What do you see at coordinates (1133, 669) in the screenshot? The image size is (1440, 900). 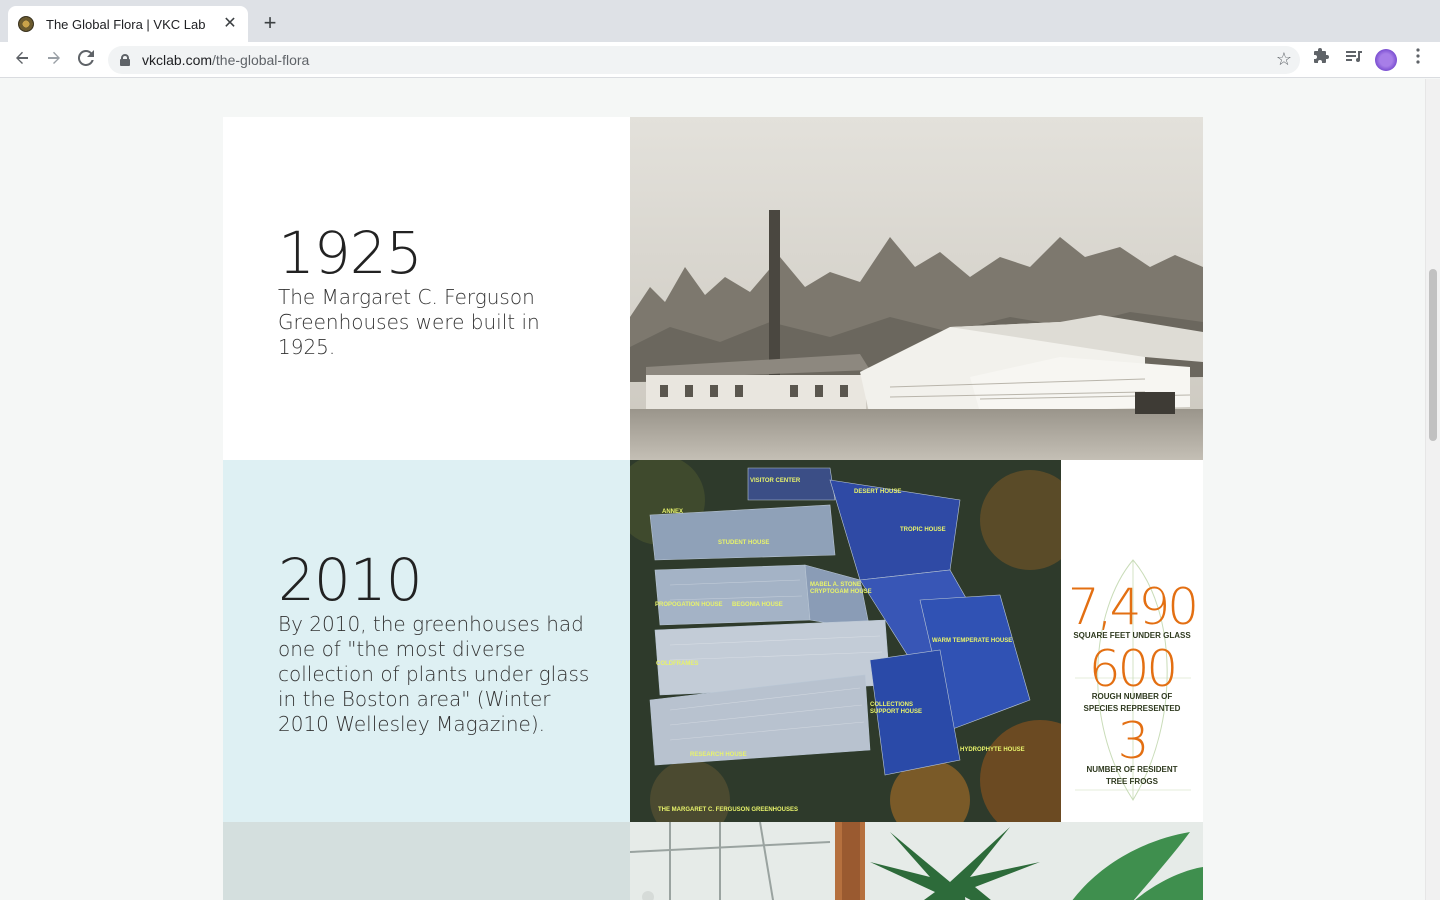 I see `stat-number: 600` at bounding box center [1133, 669].